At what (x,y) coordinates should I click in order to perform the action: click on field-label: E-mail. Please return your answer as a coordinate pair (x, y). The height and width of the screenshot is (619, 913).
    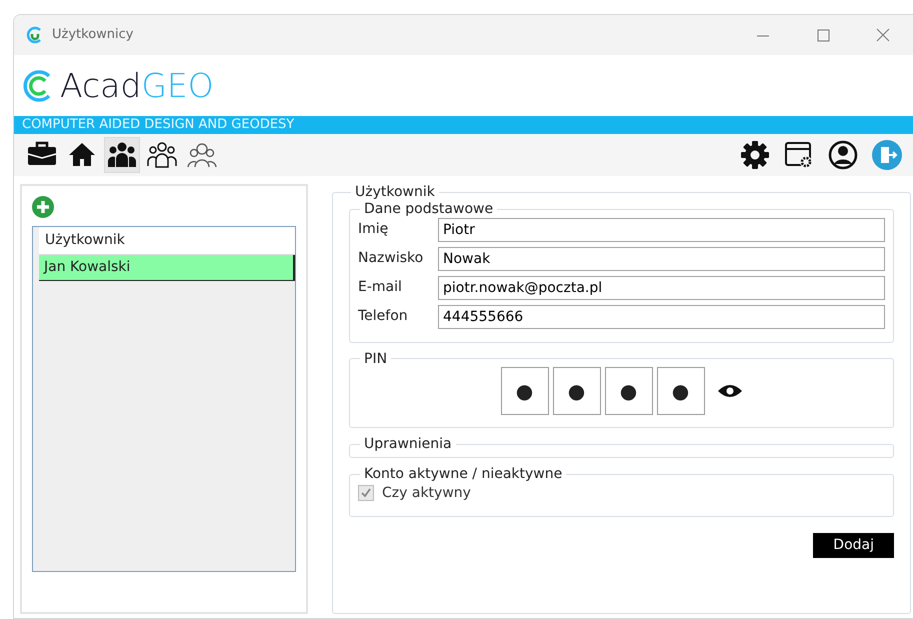
    Looking at the image, I should click on (380, 288).